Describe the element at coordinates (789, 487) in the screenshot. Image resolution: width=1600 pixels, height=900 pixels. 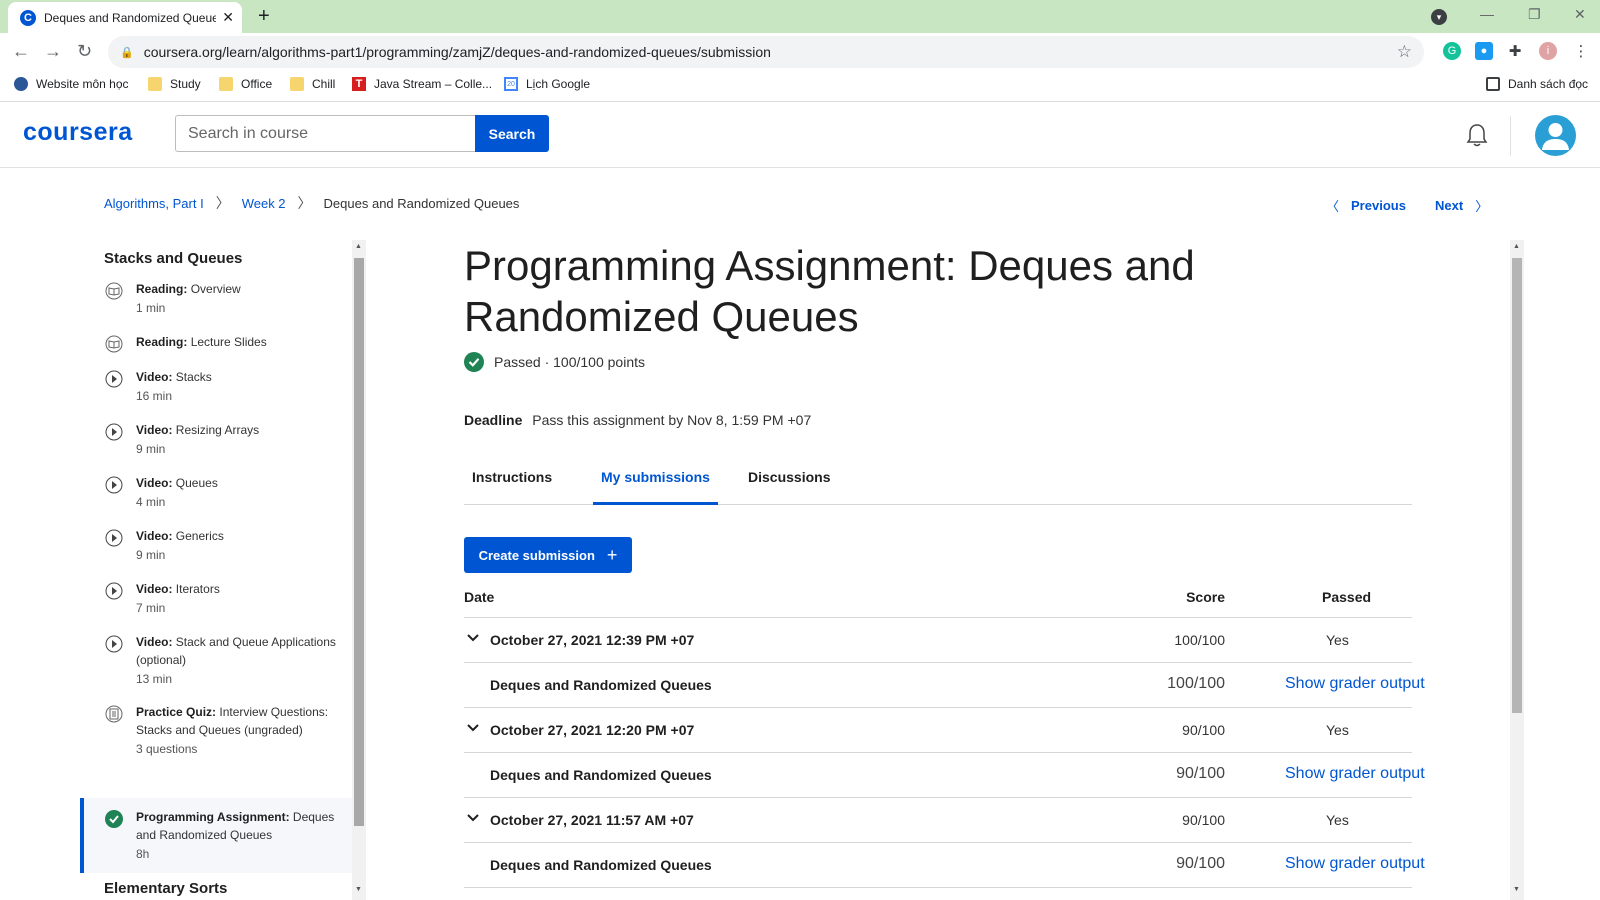
I see `tab-discussions: Discussions` at that location.